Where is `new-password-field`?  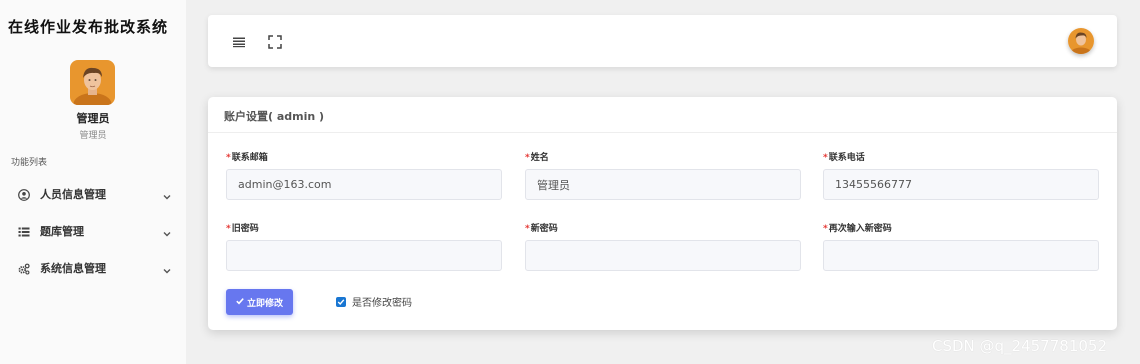
new-password-field is located at coordinates (663, 255).